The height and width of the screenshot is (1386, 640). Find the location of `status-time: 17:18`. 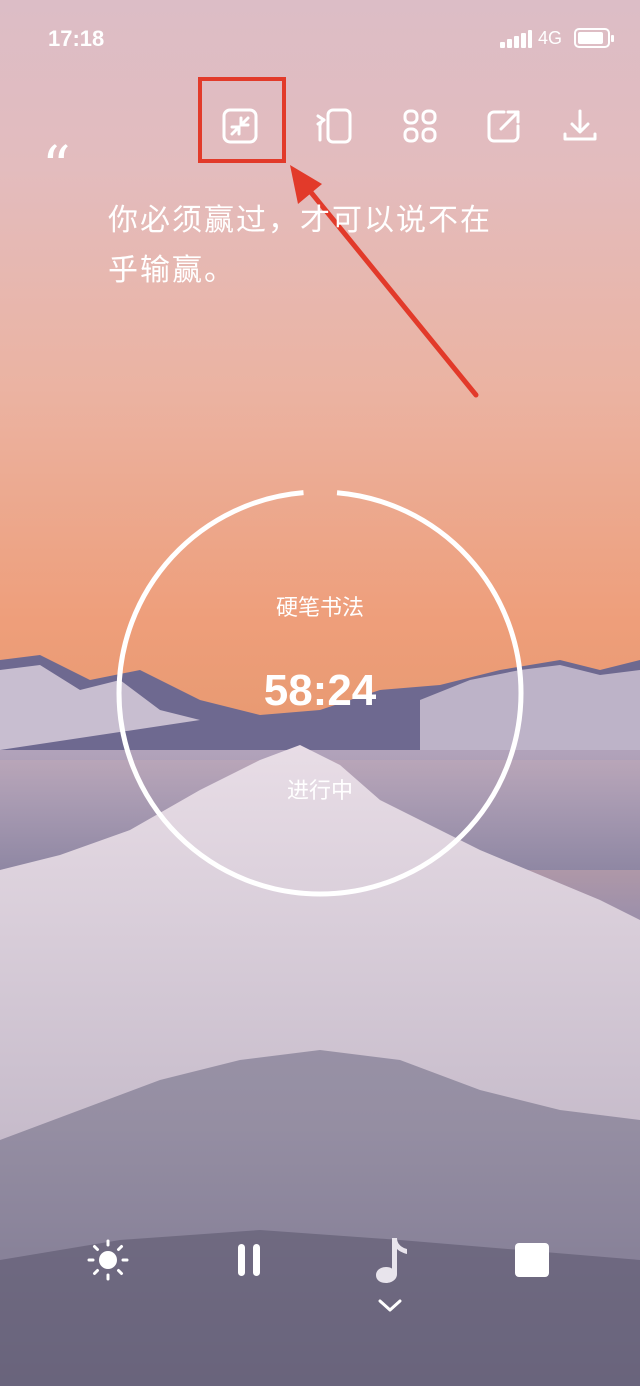

status-time: 17:18 is located at coordinates (76, 38).